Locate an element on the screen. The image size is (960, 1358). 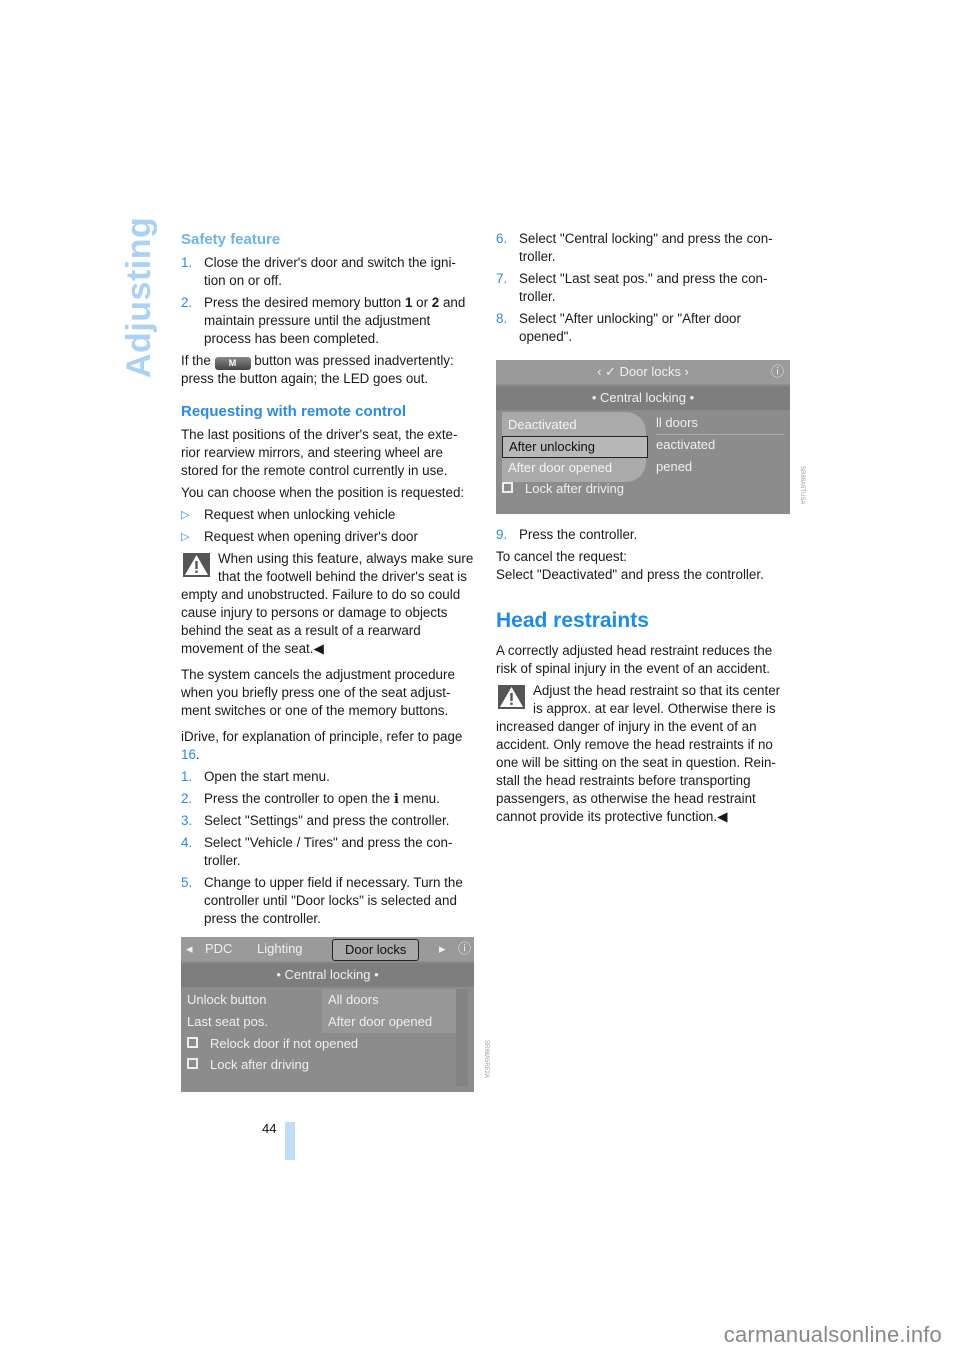
relock-door-checkbox: Relock door if not opened is located at coordinates (272, 1044).